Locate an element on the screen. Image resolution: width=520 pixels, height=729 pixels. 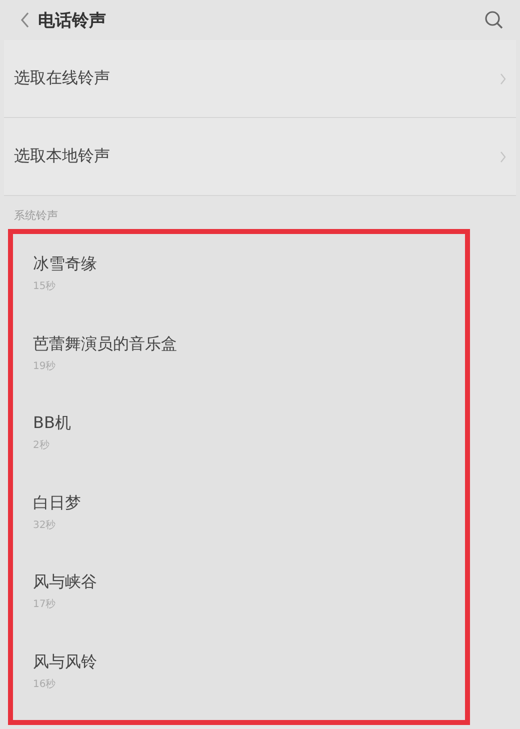
ringtone-duration: 17秒 is located at coordinates (44, 605).